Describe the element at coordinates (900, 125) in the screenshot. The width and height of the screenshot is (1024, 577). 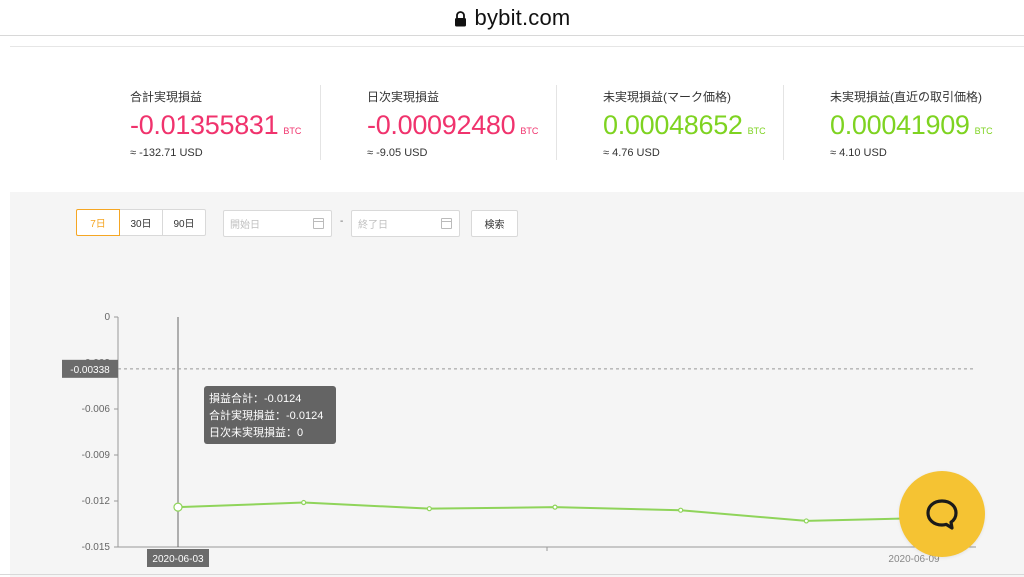
I see `stat-value: 0.00041909` at that location.